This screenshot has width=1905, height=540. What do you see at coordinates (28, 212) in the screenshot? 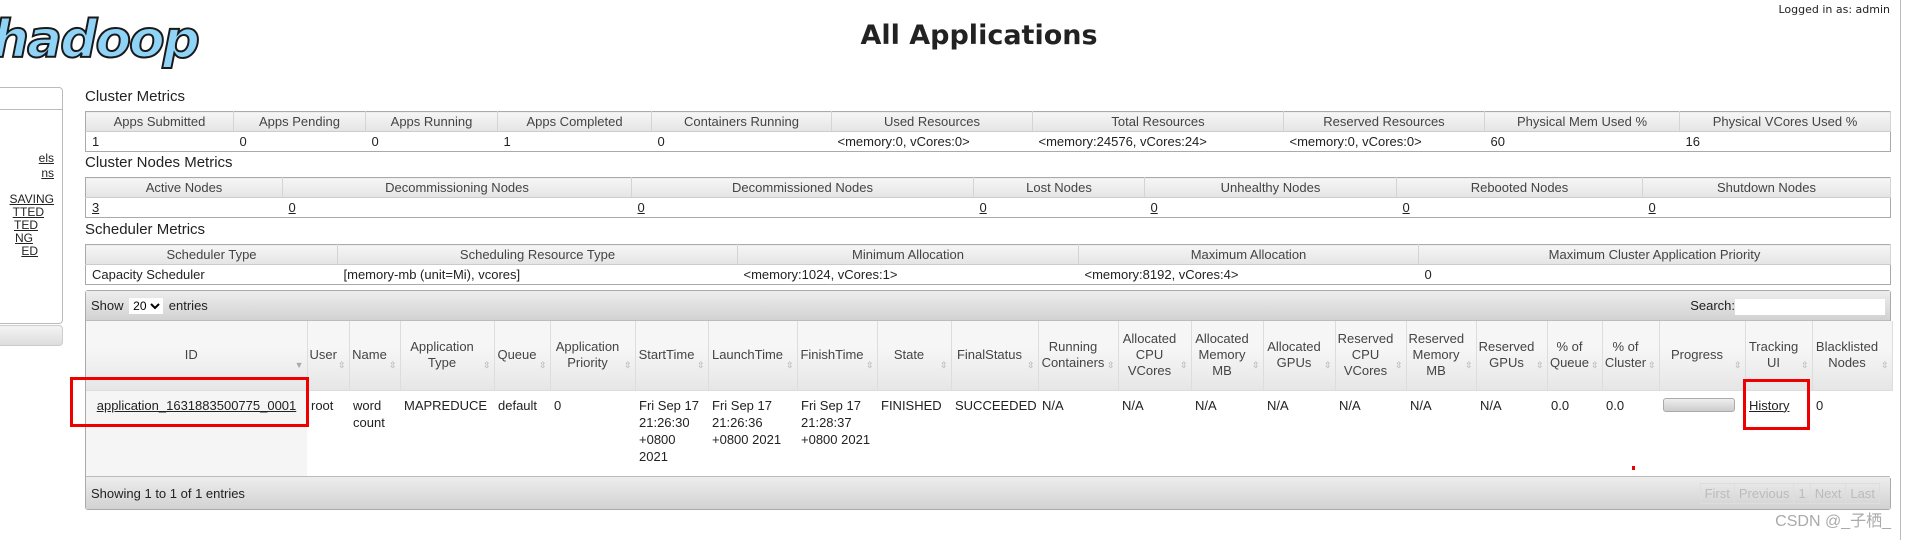
I see `sidebar-link-app-state: TTED` at bounding box center [28, 212].